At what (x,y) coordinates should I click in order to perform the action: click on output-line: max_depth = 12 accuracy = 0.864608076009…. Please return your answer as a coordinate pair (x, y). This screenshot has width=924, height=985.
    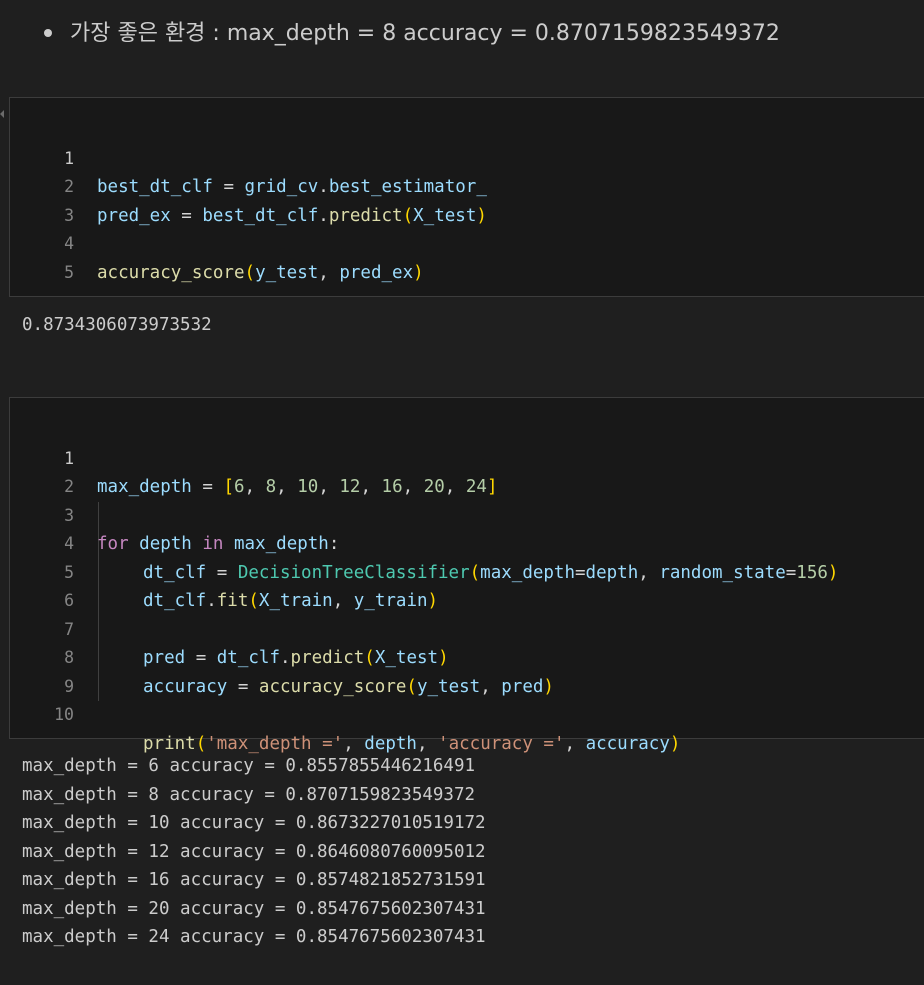
    Looking at the image, I should click on (254, 851).